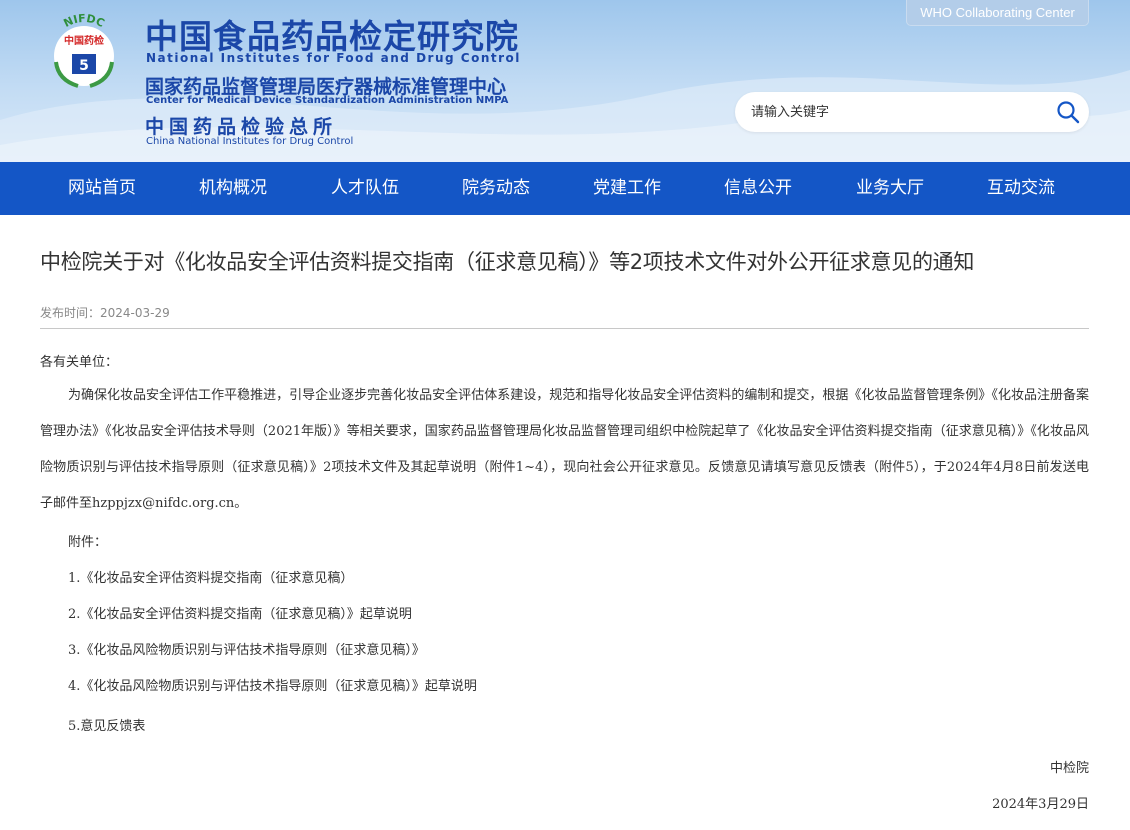 Image resolution: width=1130 pixels, height=830 pixels. I want to click on title-divider, so click(564, 328).